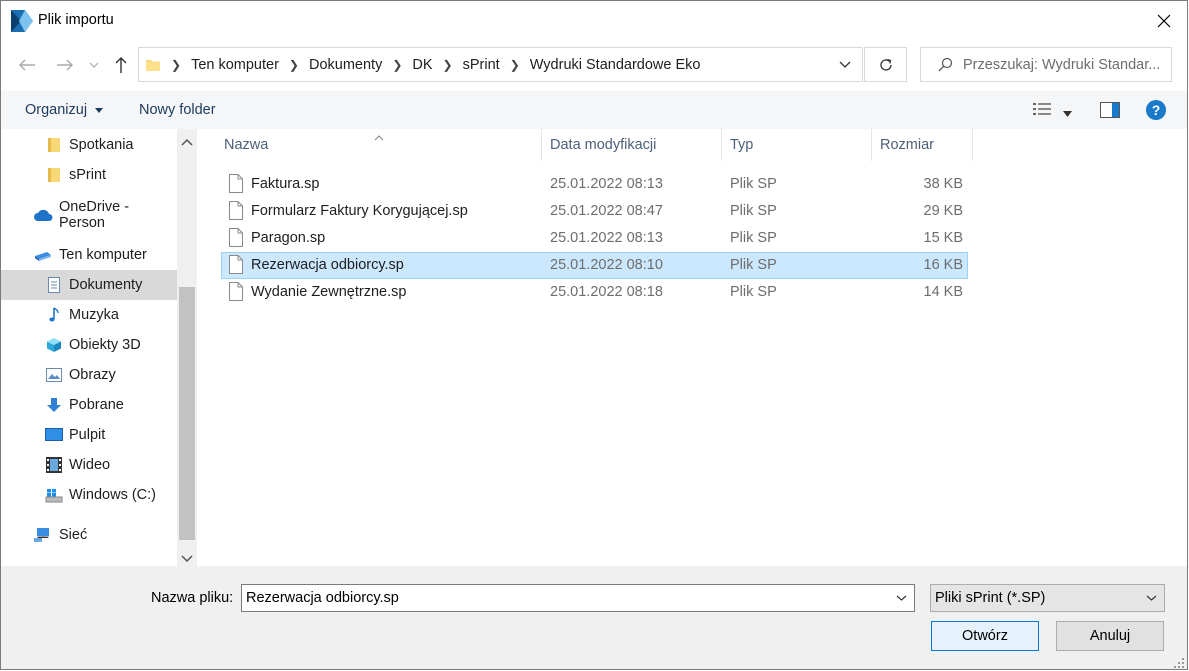 The height and width of the screenshot is (671, 1189). Describe the element at coordinates (594, 21) in the screenshot. I see `title-bar: Plik importu` at that location.